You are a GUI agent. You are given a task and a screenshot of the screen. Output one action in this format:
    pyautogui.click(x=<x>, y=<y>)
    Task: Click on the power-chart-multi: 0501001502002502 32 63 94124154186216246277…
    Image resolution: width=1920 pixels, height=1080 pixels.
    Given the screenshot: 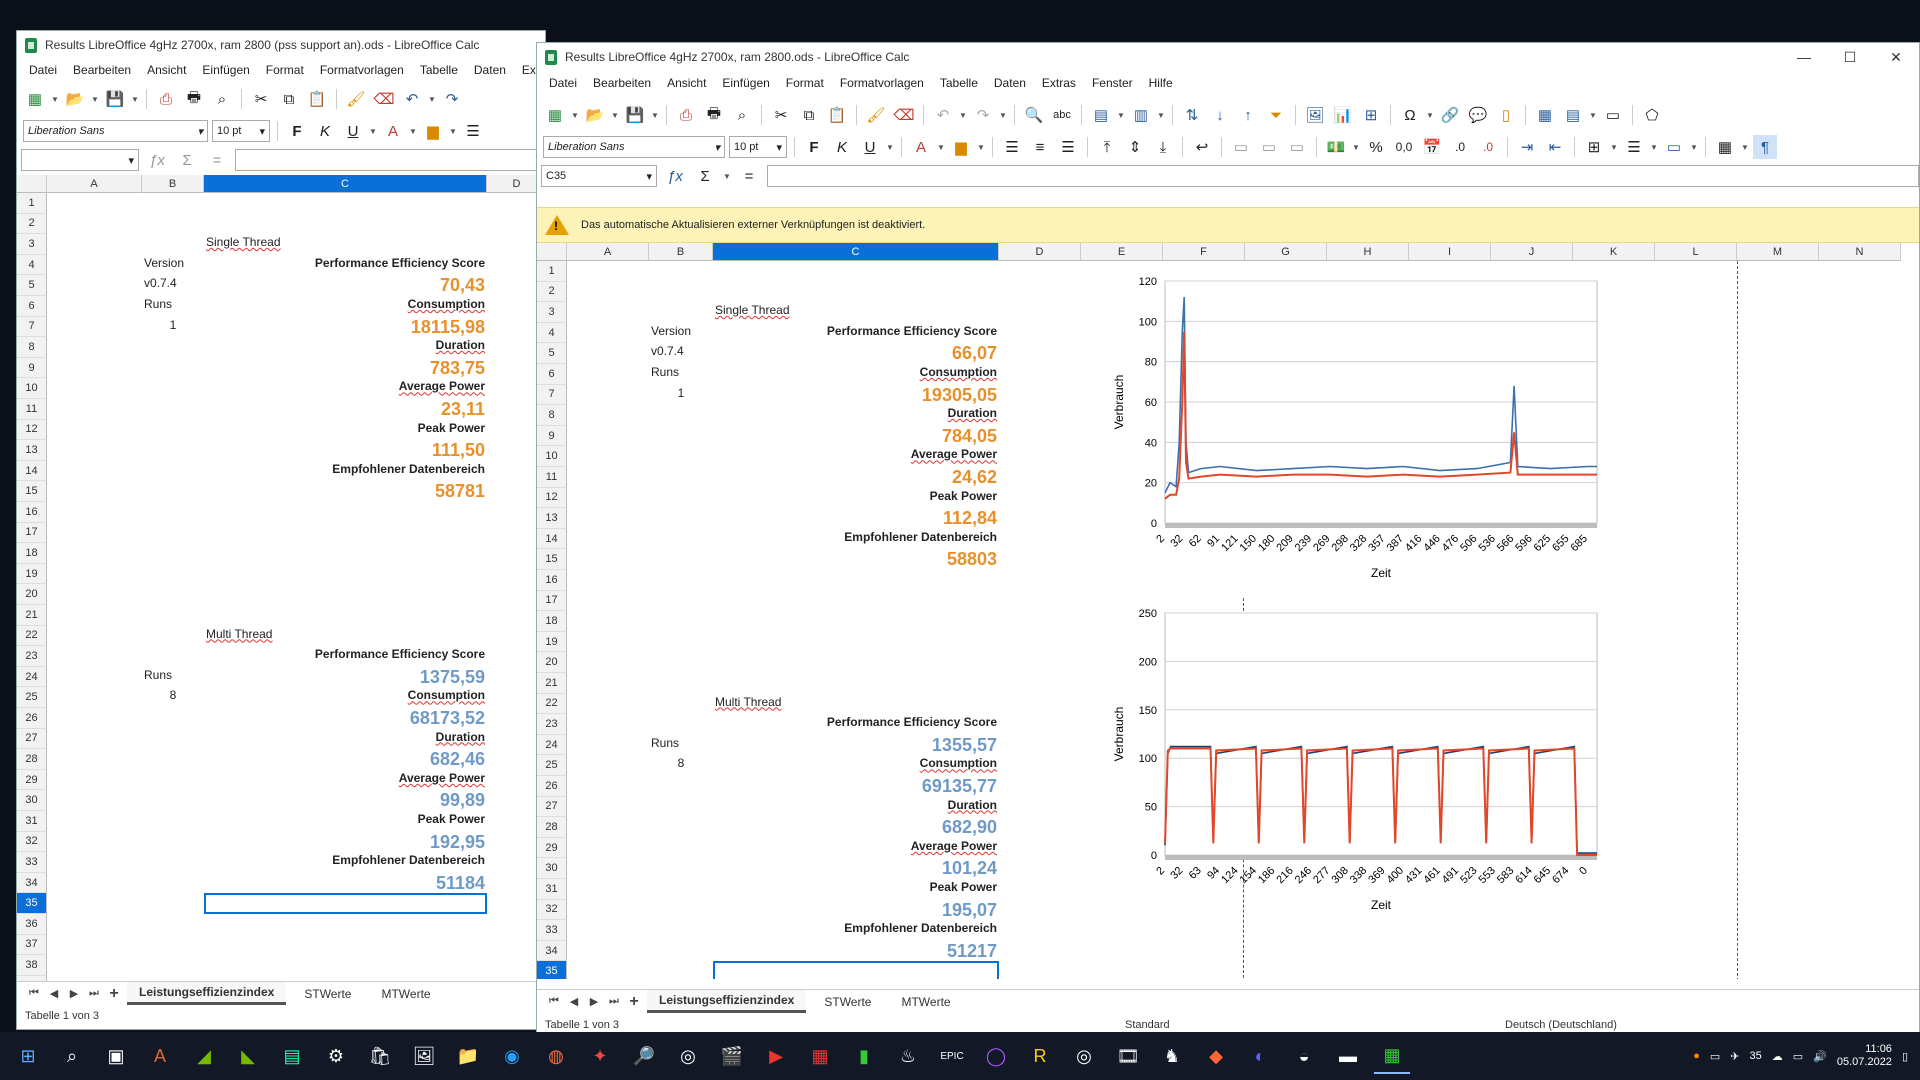 What is the action you would take?
    pyautogui.click(x=1357, y=760)
    